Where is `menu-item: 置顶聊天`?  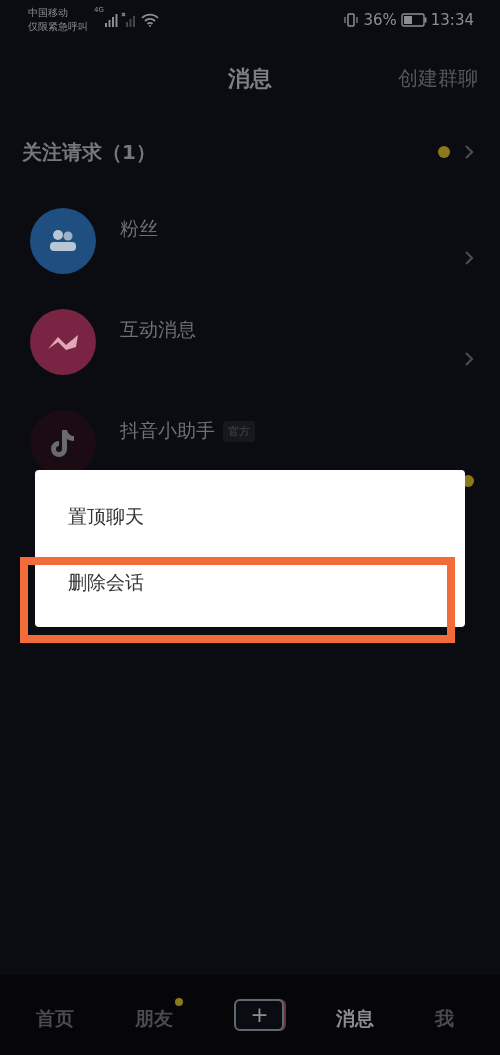 menu-item: 置顶聊天 is located at coordinates (250, 517).